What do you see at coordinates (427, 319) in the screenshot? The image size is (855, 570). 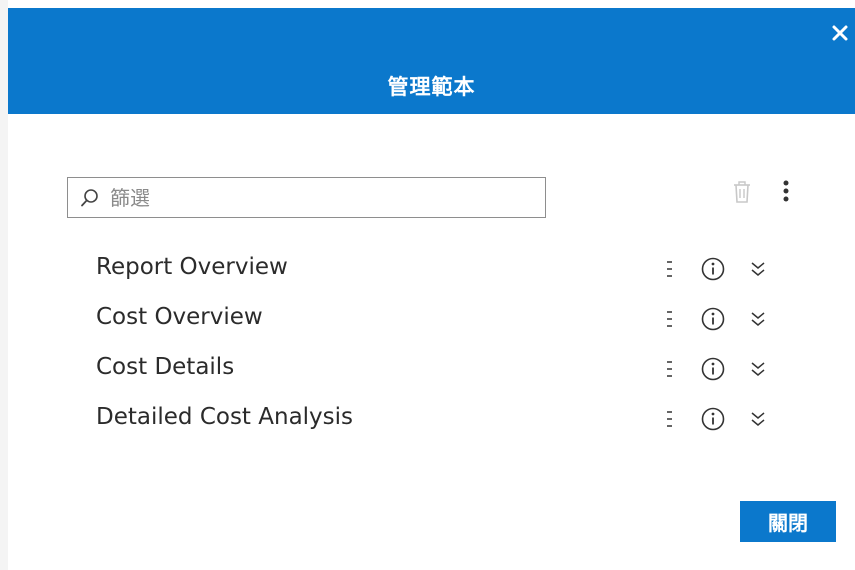 I see `template-row: Cost Overview` at bounding box center [427, 319].